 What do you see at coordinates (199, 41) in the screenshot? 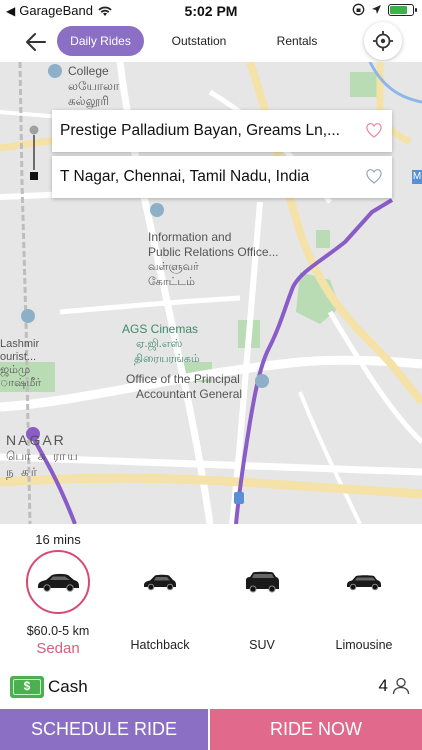
I see `tab-outstation: Outstation` at bounding box center [199, 41].